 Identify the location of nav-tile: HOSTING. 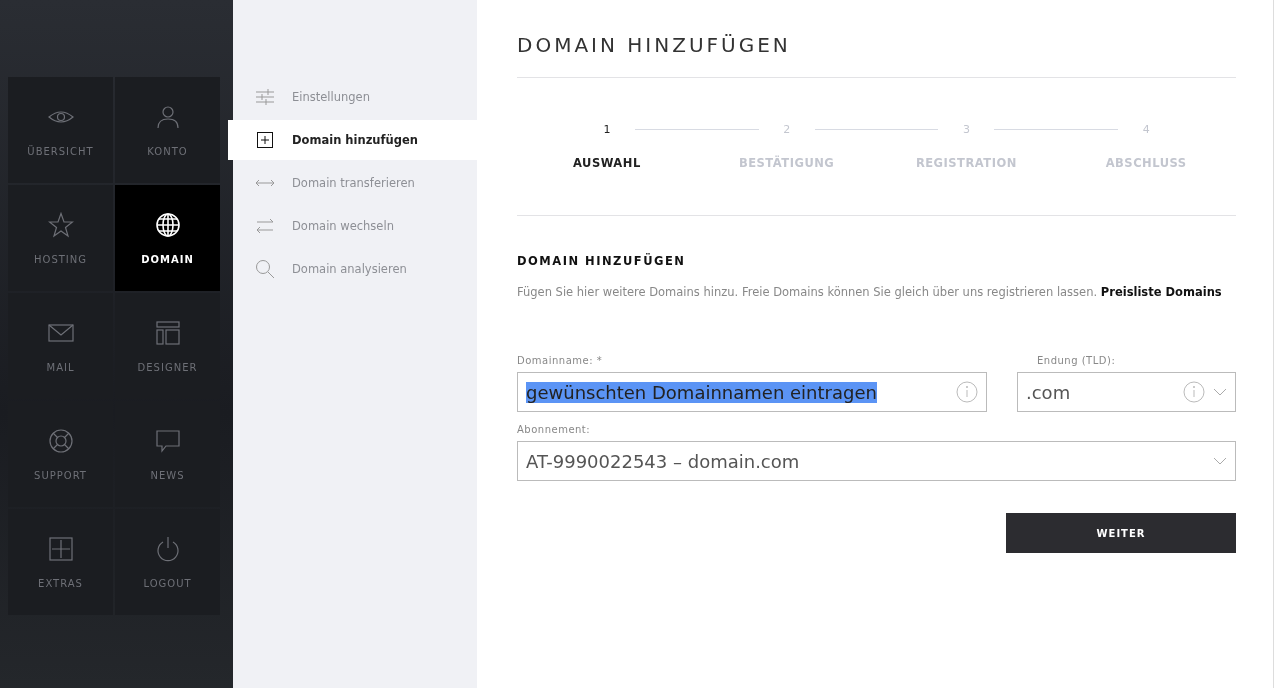
(60, 238).